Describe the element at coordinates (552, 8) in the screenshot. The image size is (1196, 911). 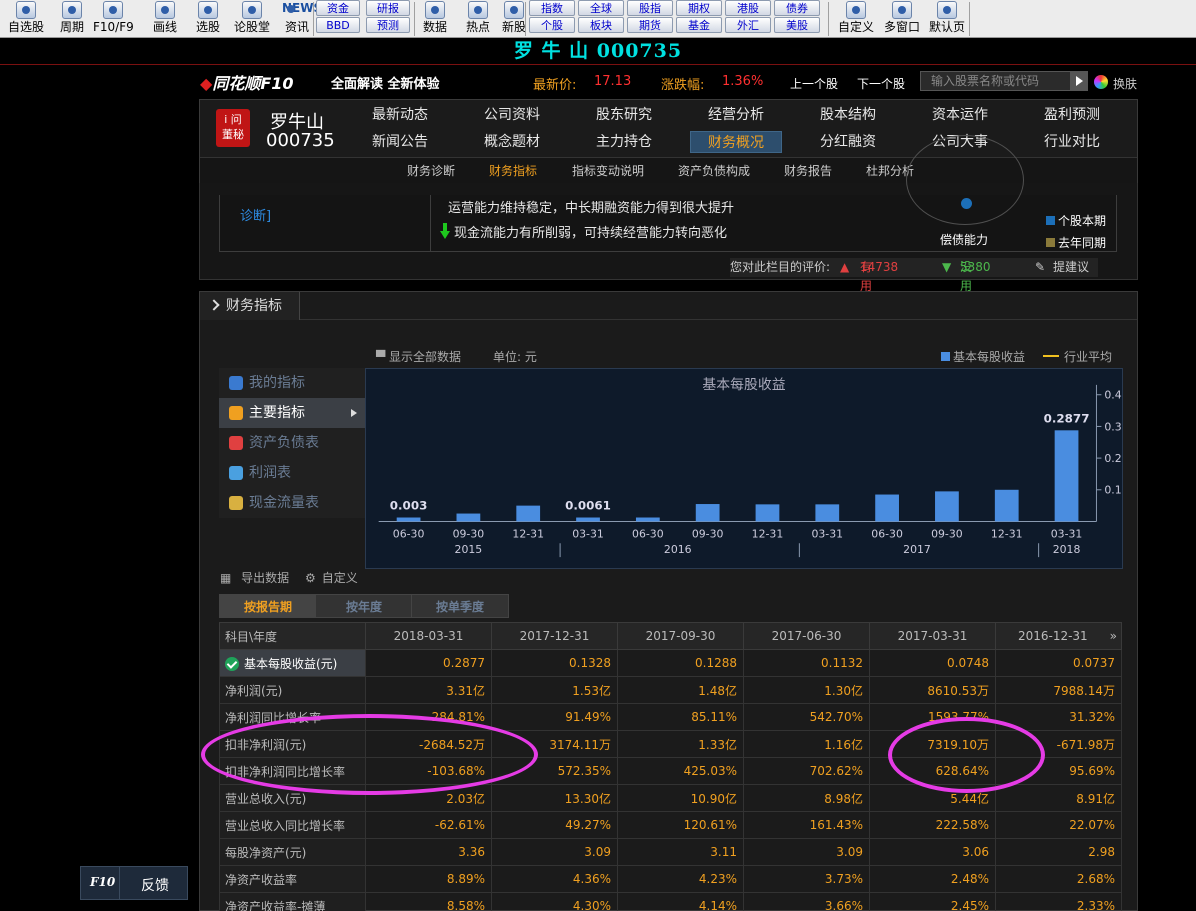
I see `market-button-0: 指数` at that location.